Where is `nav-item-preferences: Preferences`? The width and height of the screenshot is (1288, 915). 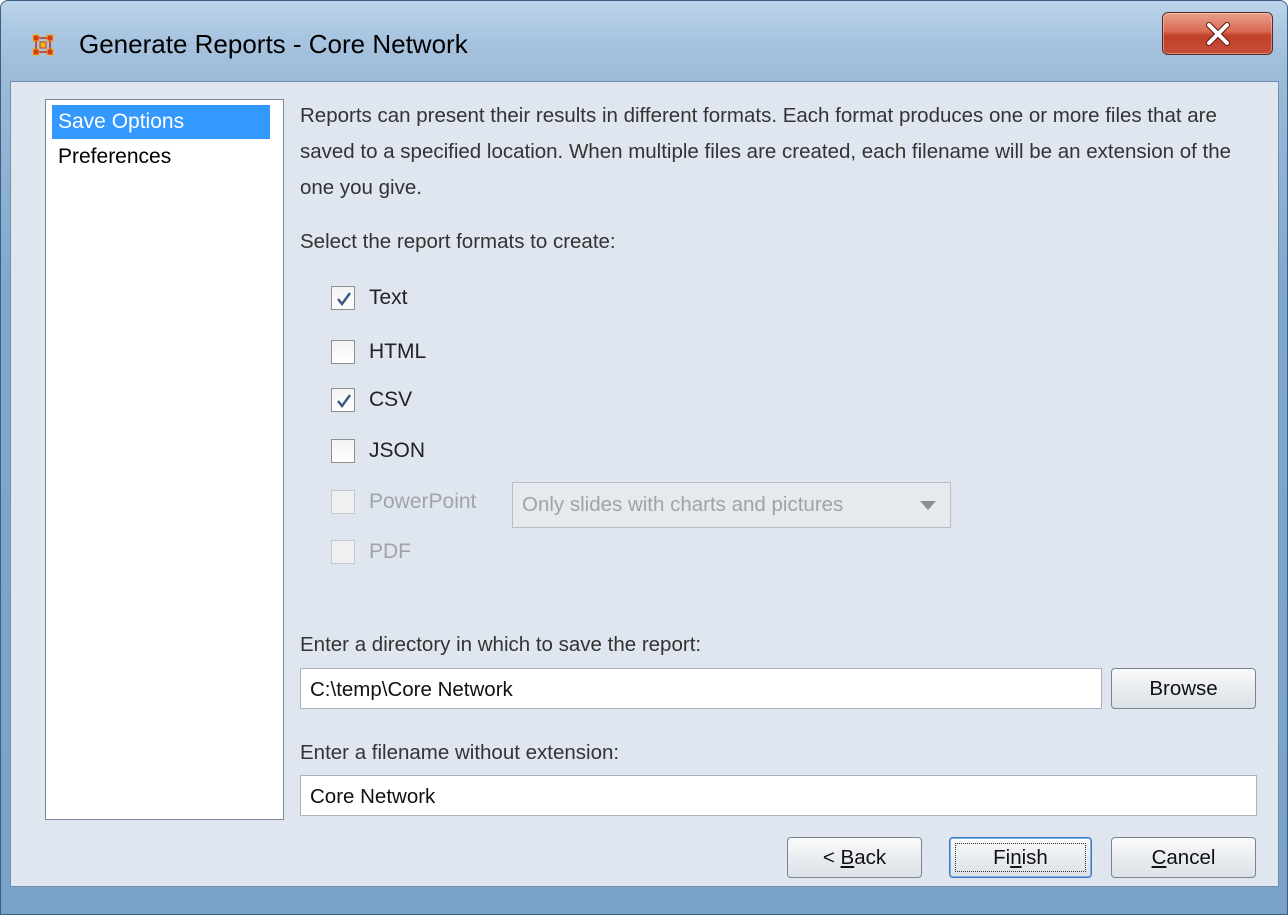
nav-item-preferences: Preferences is located at coordinates (114, 157).